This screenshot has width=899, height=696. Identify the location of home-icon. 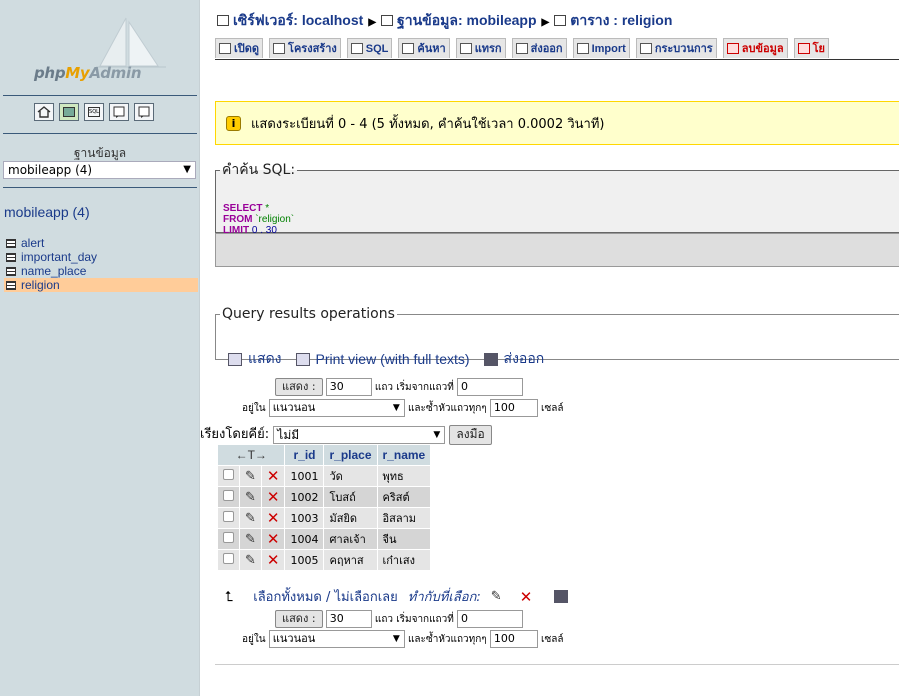
(44, 112).